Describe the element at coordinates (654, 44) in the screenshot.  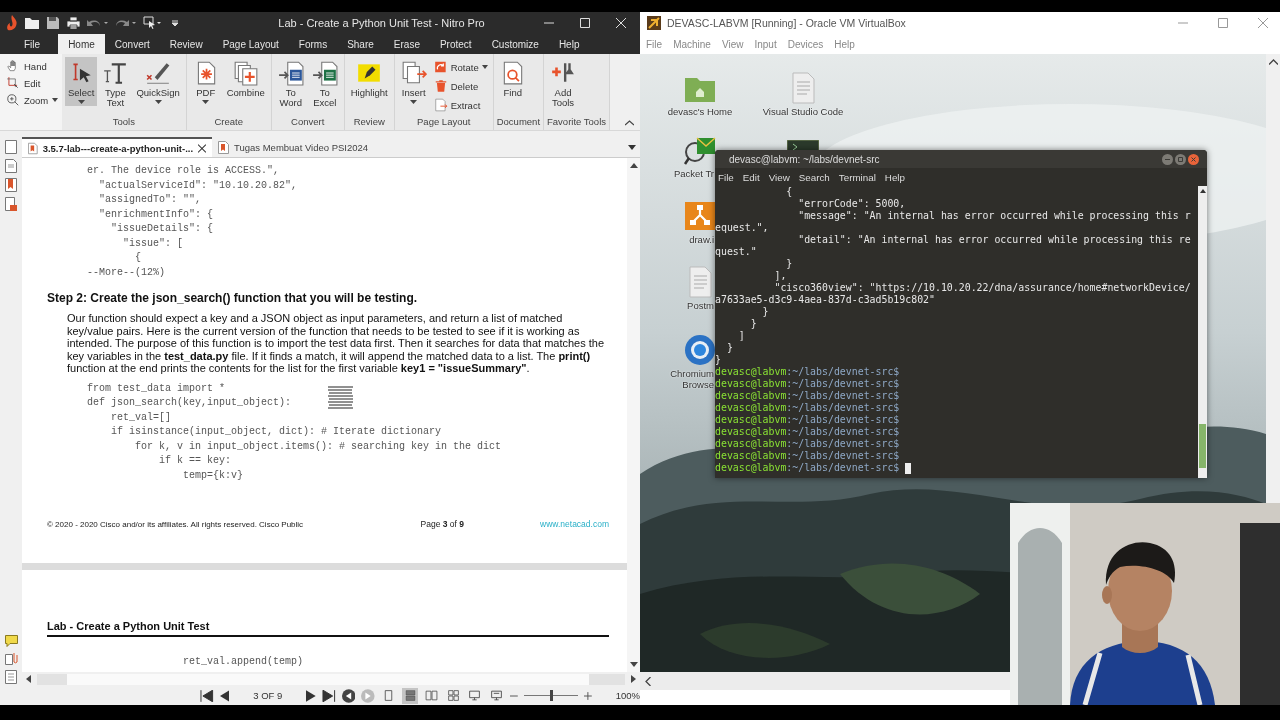
I see `menu-item: File` at that location.